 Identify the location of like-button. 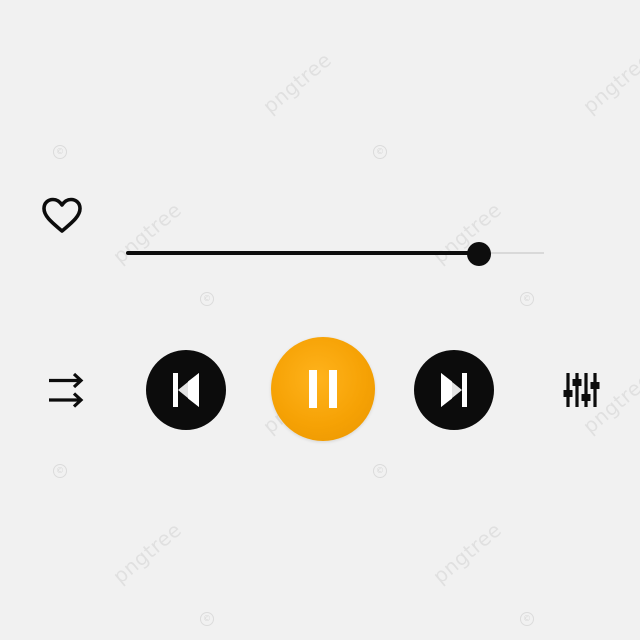
(62, 216).